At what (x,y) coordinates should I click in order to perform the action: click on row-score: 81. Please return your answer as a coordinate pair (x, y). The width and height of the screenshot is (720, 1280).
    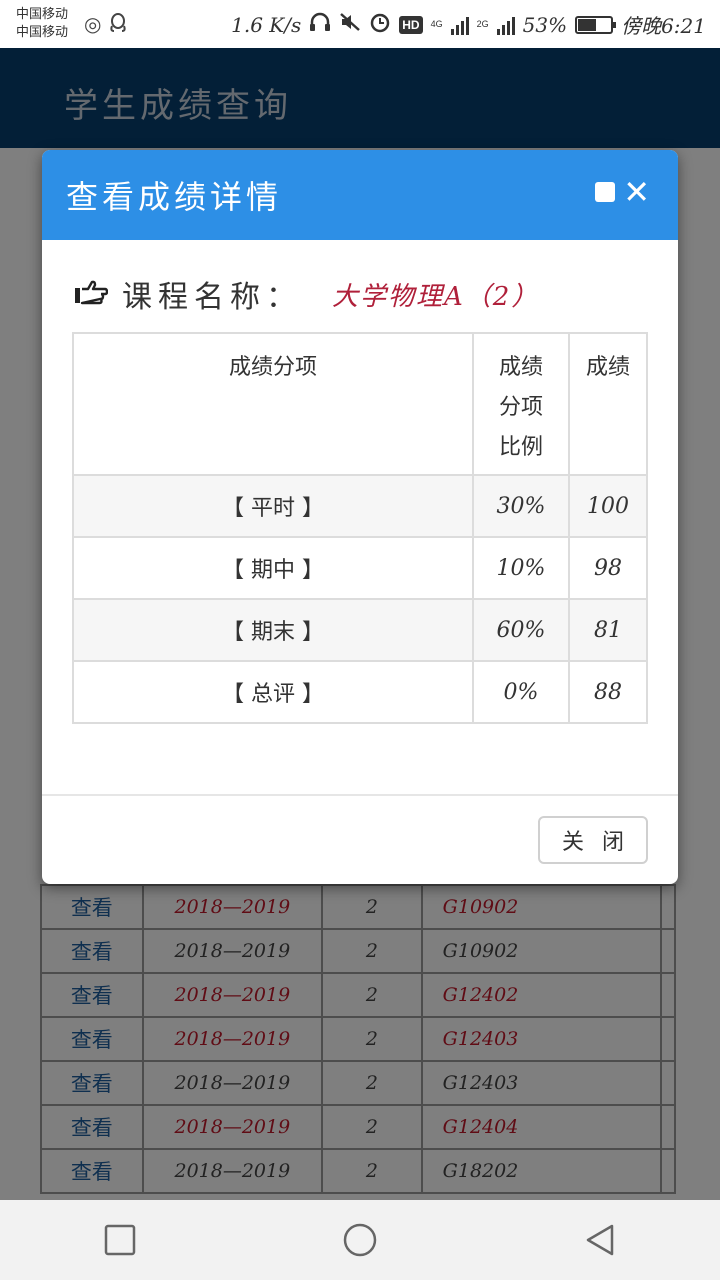
    Looking at the image, I should click on (608, 630).